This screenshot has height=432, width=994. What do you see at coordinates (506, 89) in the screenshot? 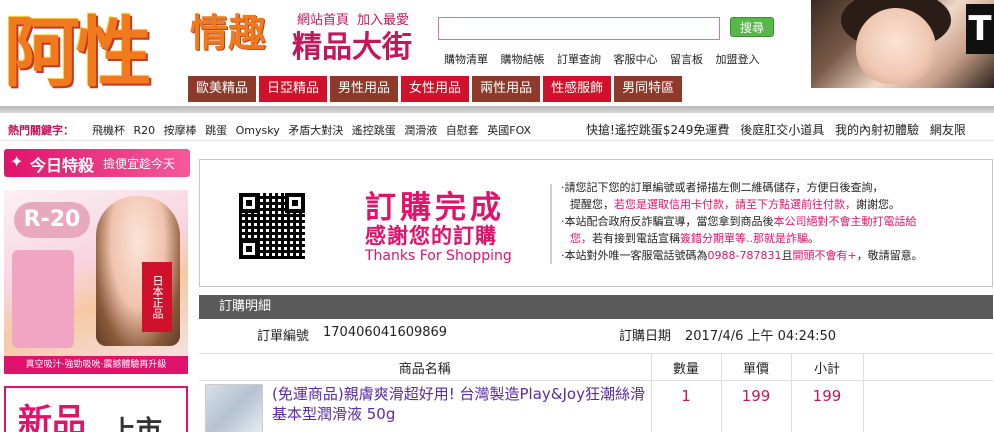
I see `nav-couple: 兩性用品` at bounding box center [506, 89].